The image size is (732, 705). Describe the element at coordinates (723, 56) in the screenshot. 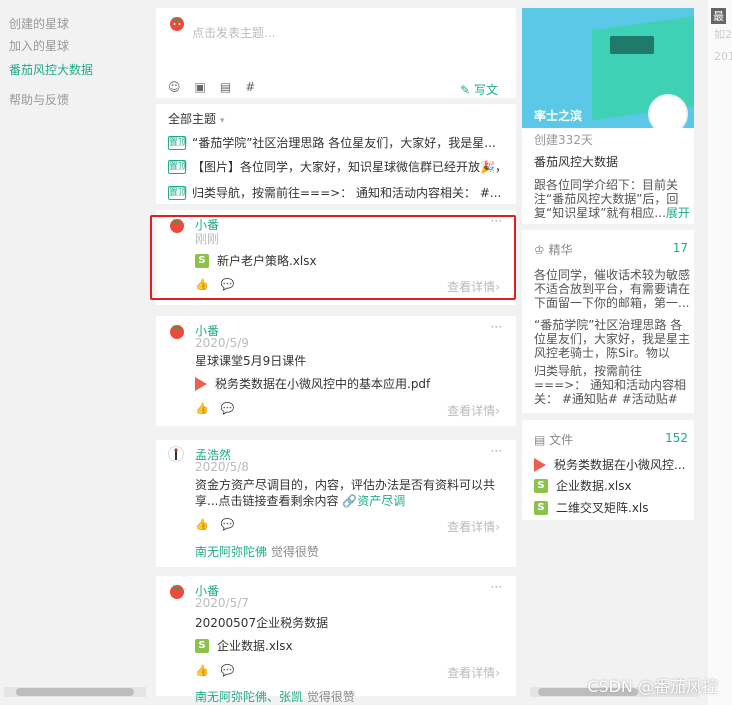

I see `partial-text: 201` at that location.